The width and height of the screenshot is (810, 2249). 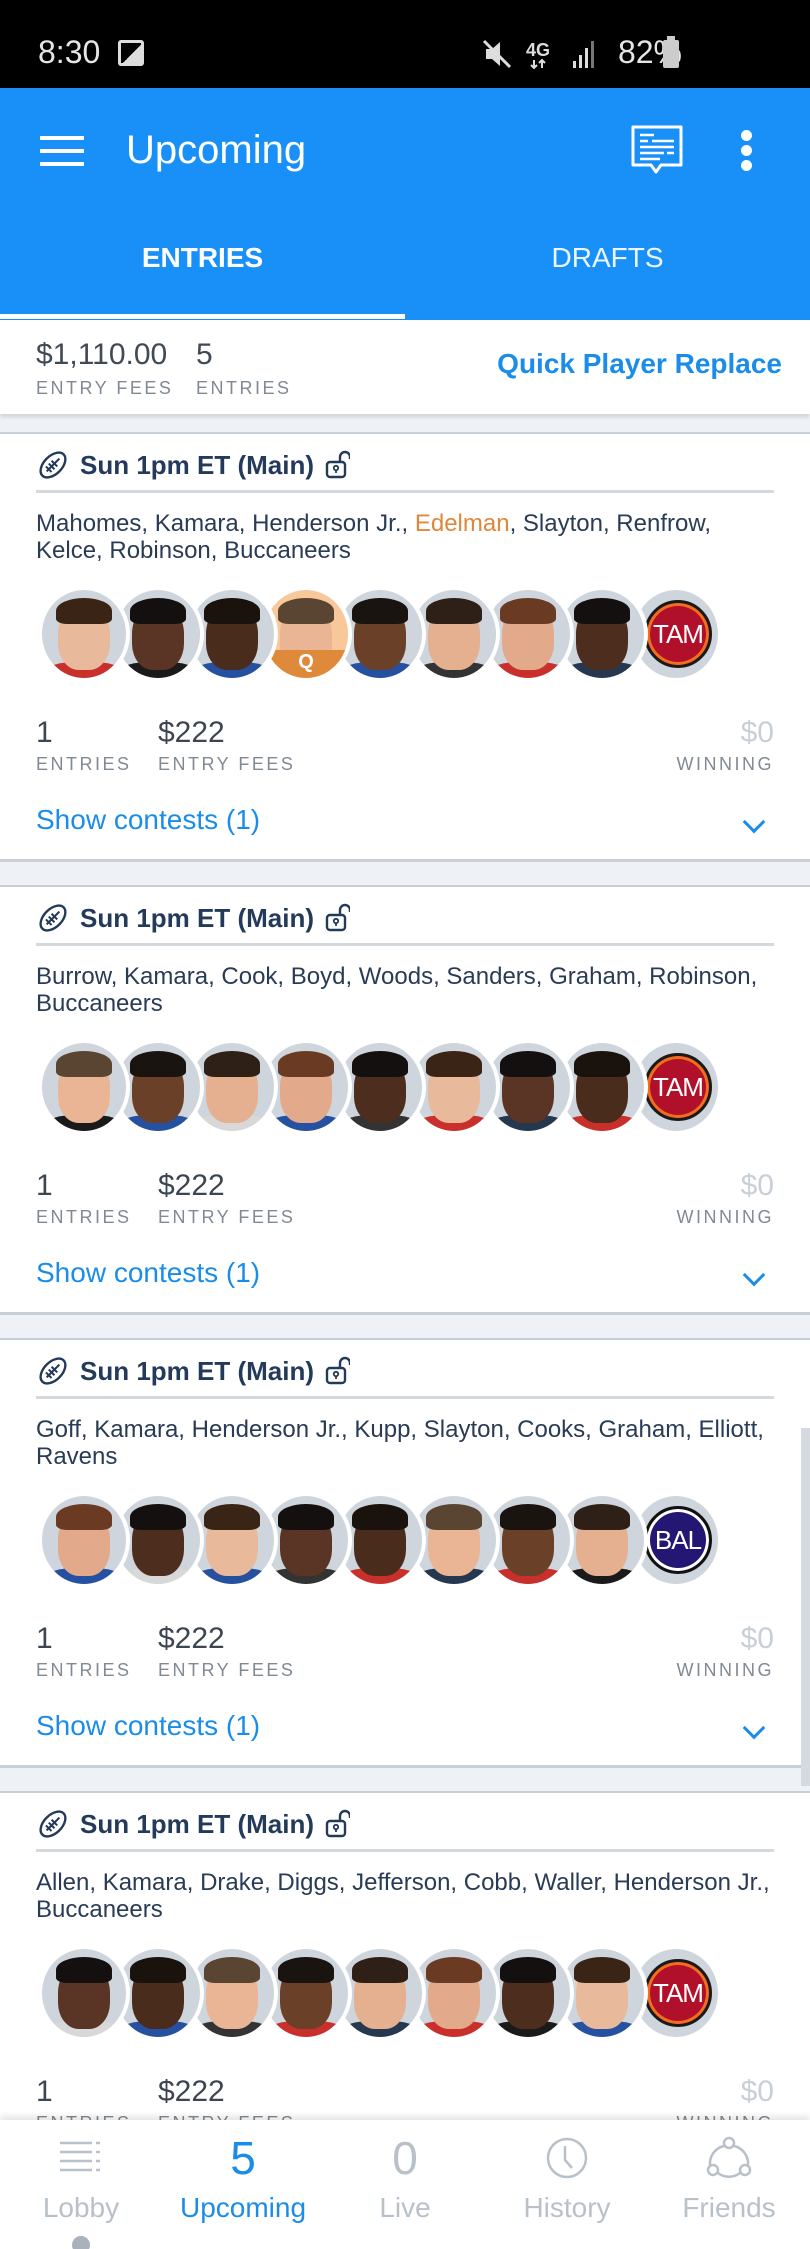 I want to click on mute-icon, so click(x=497, y=54).